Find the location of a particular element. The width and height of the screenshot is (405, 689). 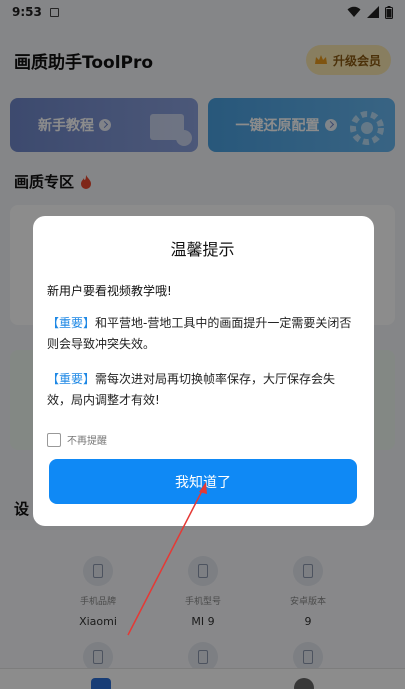

dont-remind-label: 不再提醒 is located at coordinates (87, 441).